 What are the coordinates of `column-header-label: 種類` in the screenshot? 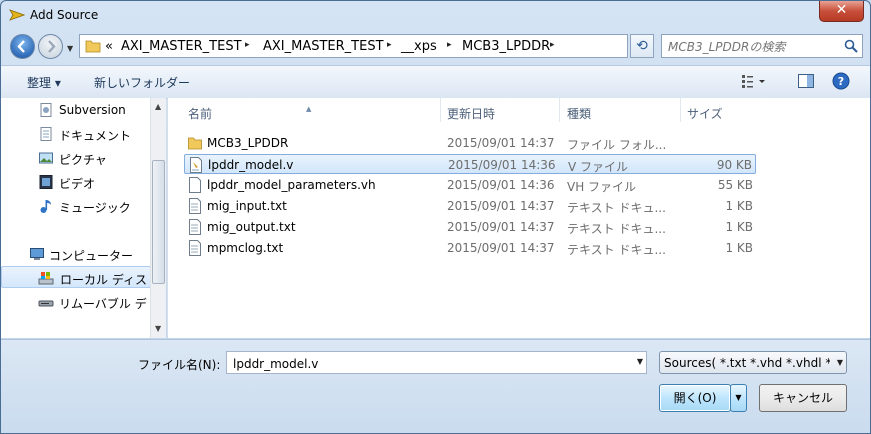 It's located at (579, 114).